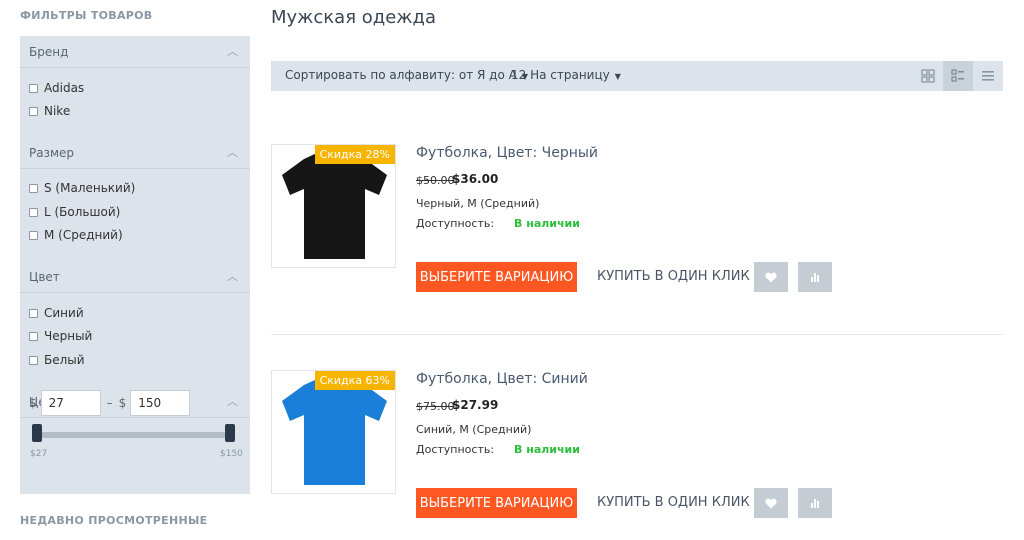 This screenshot has height=540, width=1024. I want to click on filter-option-size-s: S (Маленький), so click(82, 188).